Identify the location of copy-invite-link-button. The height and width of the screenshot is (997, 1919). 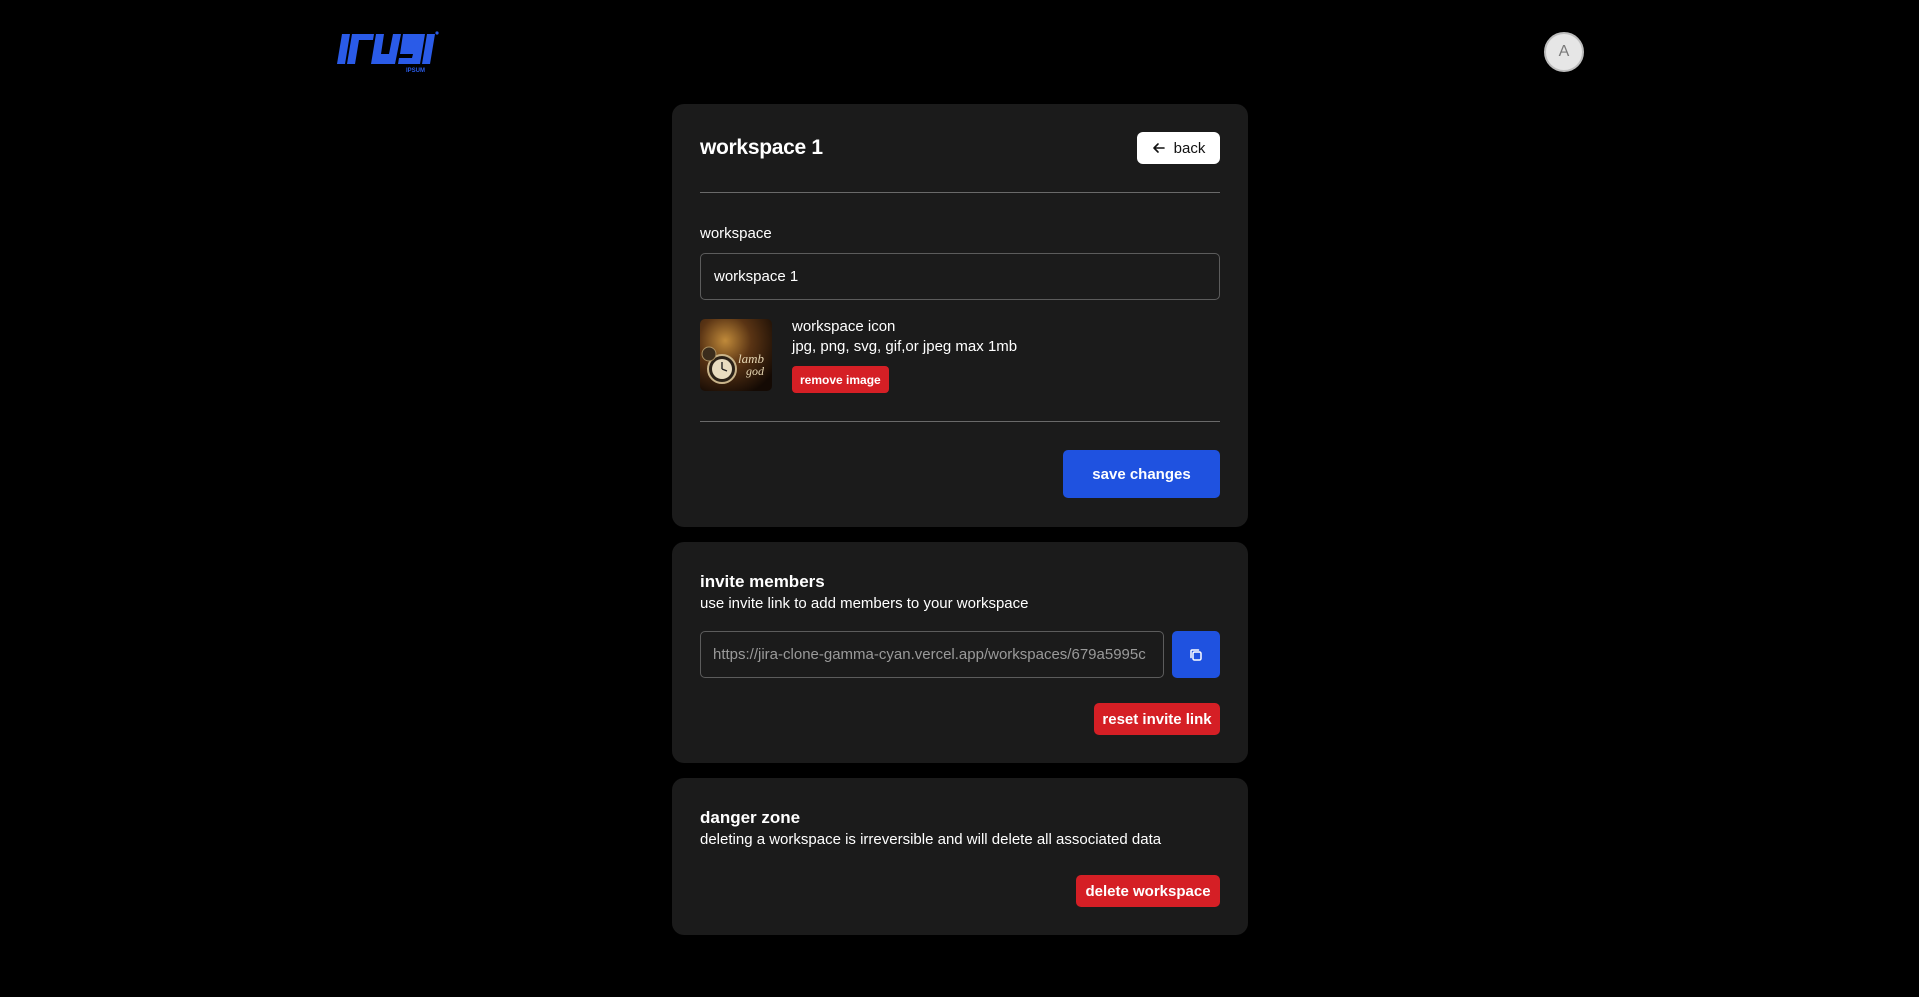
(1196, 654).